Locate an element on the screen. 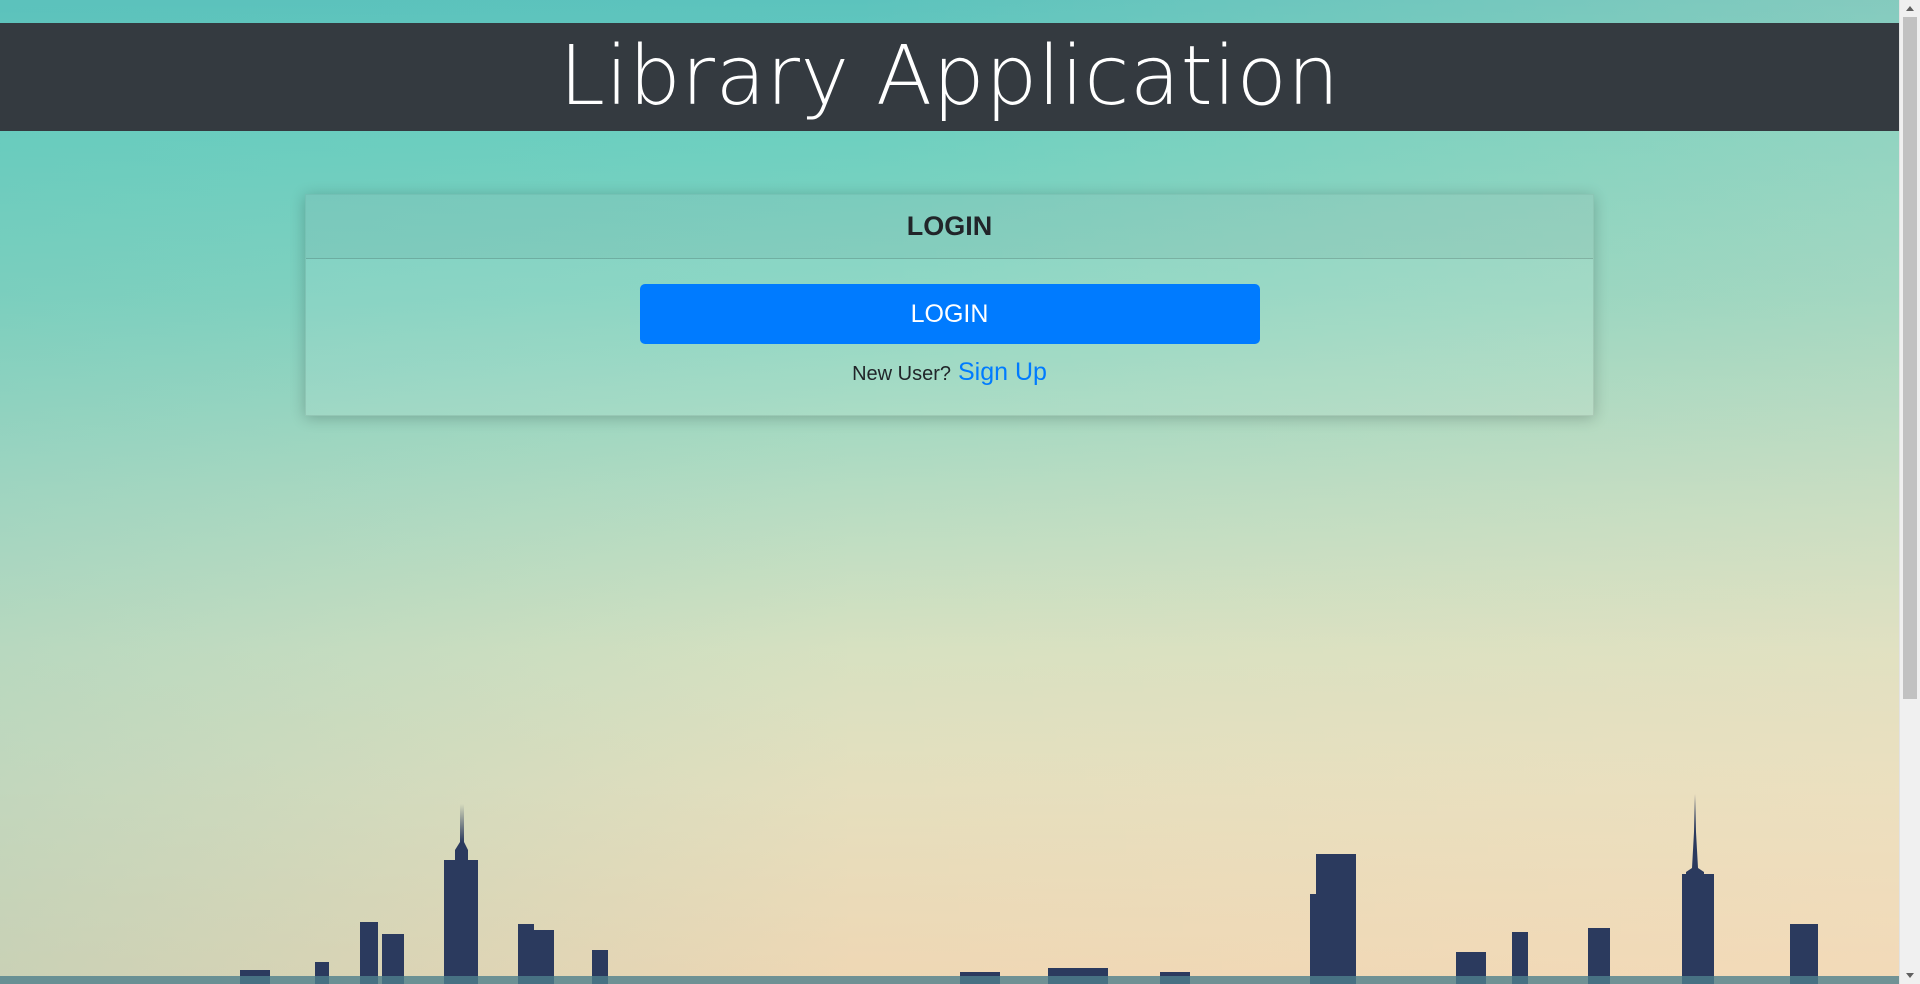 This screenshot has height=984, width=1920. scrollbar-thumb is located at coordinates (1910, 358).